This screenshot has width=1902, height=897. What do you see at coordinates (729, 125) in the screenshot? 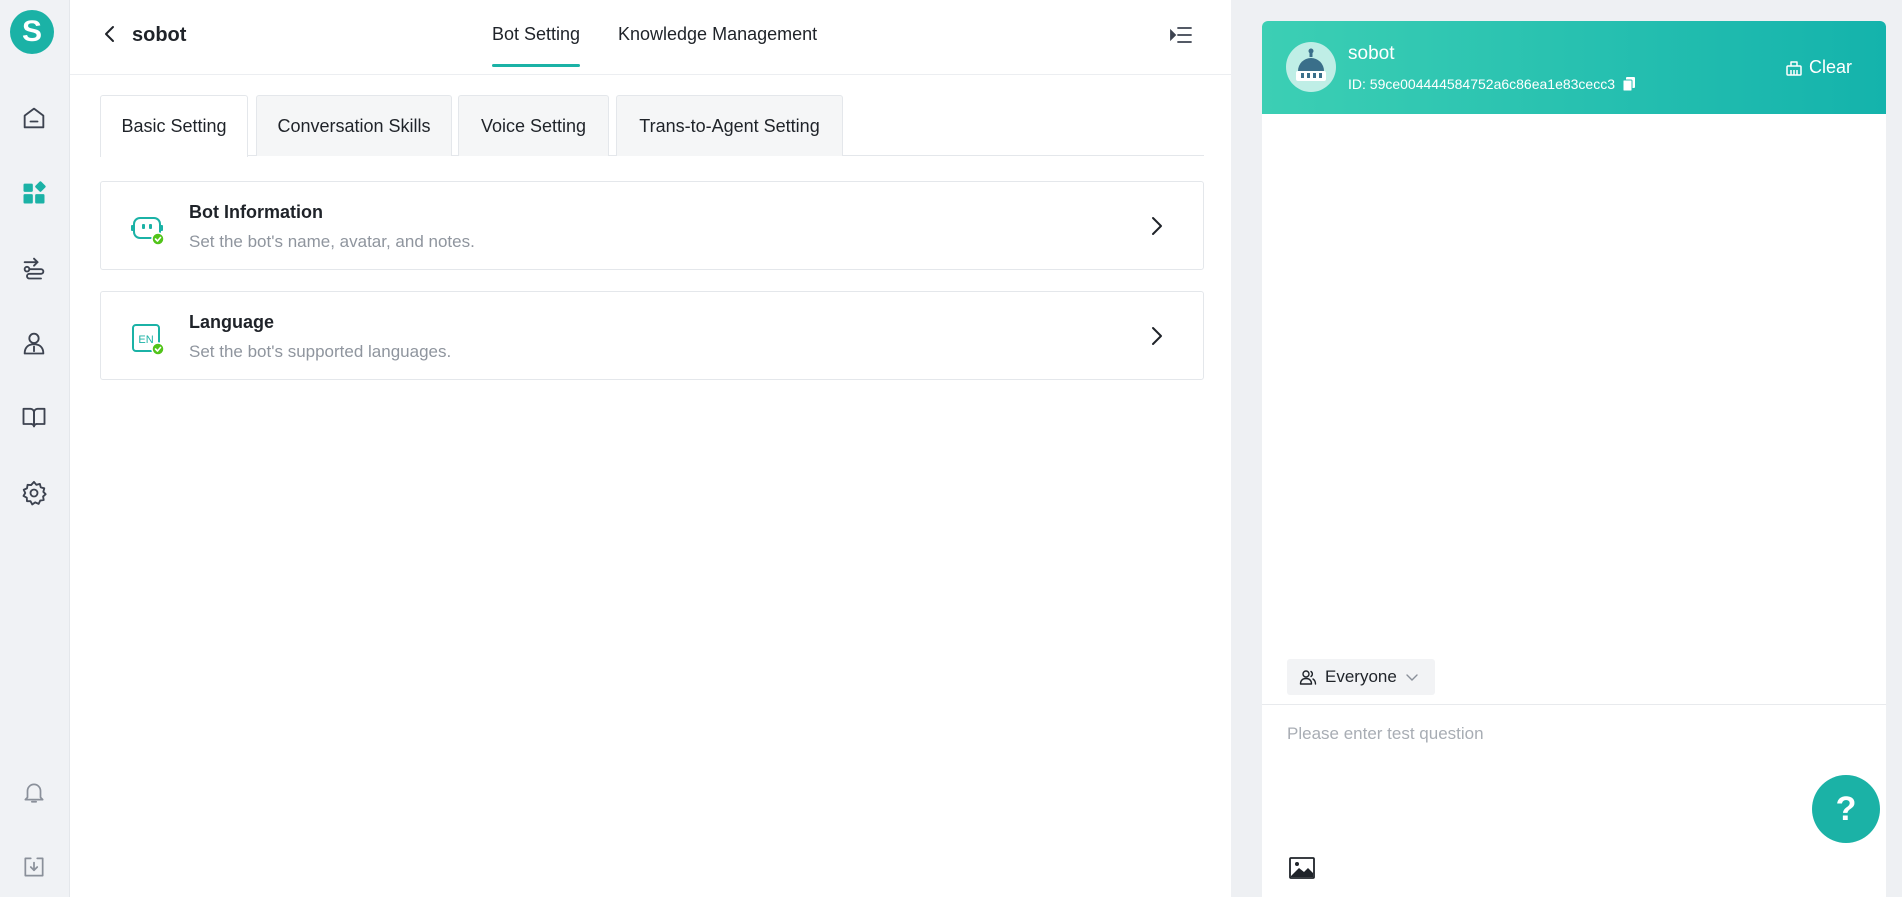
I see `sub-tab-trans-to-agent-setting: Trans-to-Agent Setting` at bounding box center [729, 125].